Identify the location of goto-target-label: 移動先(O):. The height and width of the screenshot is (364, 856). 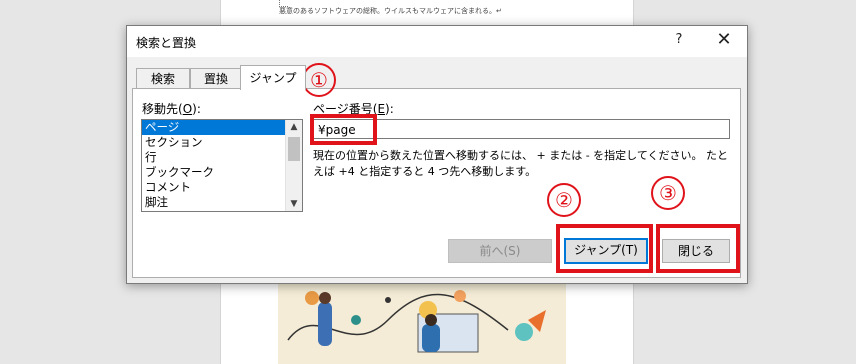
(171, 109).